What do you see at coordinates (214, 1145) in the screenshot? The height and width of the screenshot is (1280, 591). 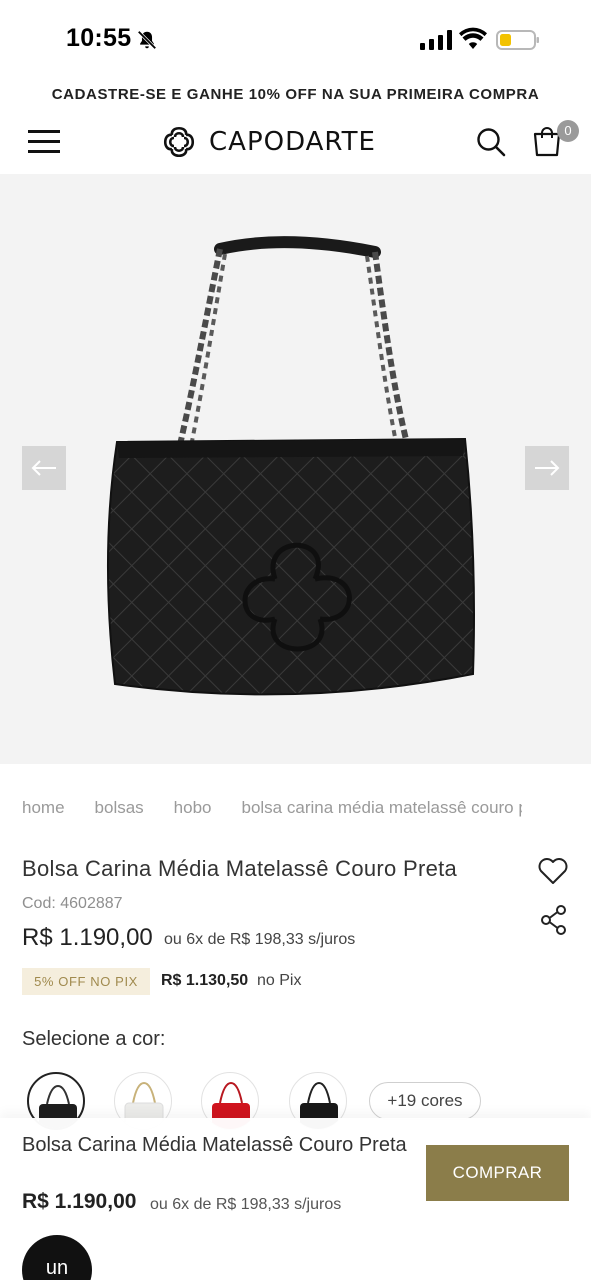 I see `sticky-product-title: Bolsa Carina Média Matelassê Couro Preta` at bounding box center [214, 1145].